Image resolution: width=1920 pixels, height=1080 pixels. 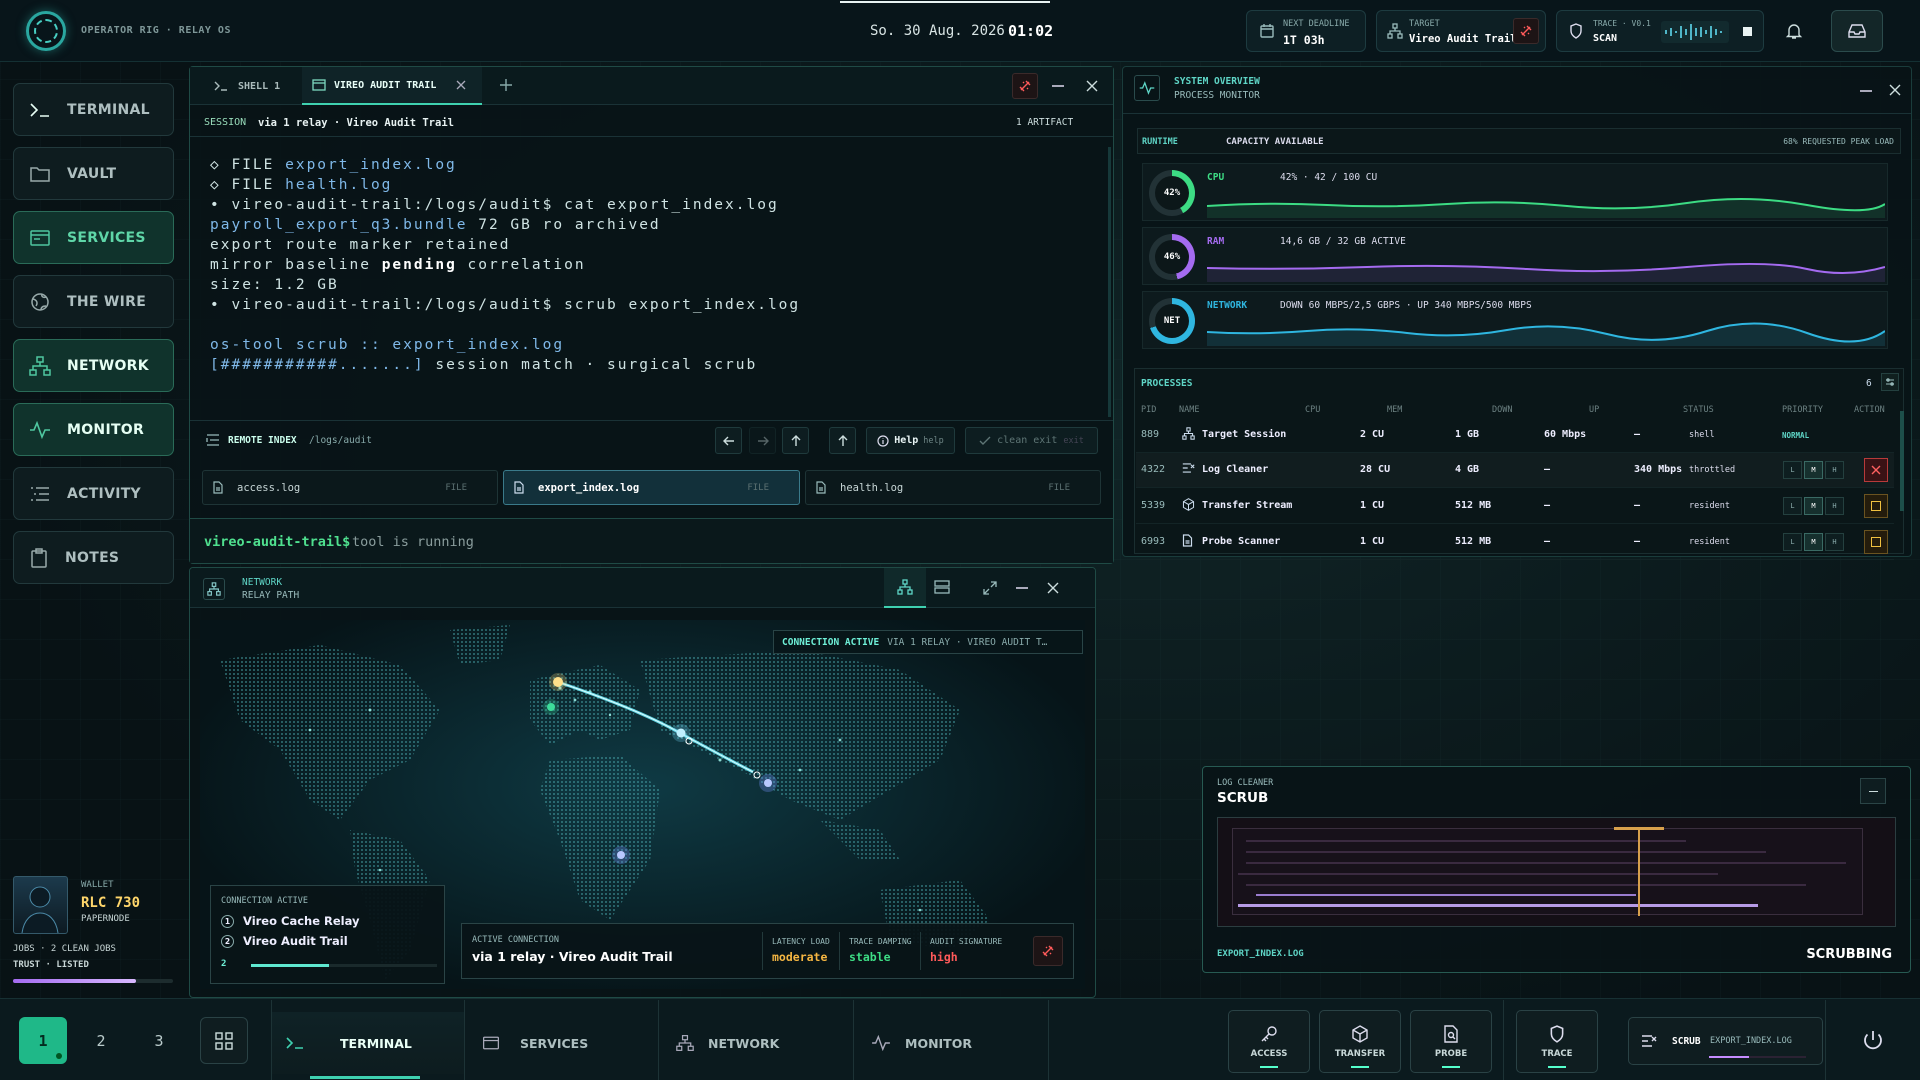 I want to click on workspace-2: 2, so click(x=101, y=1040).